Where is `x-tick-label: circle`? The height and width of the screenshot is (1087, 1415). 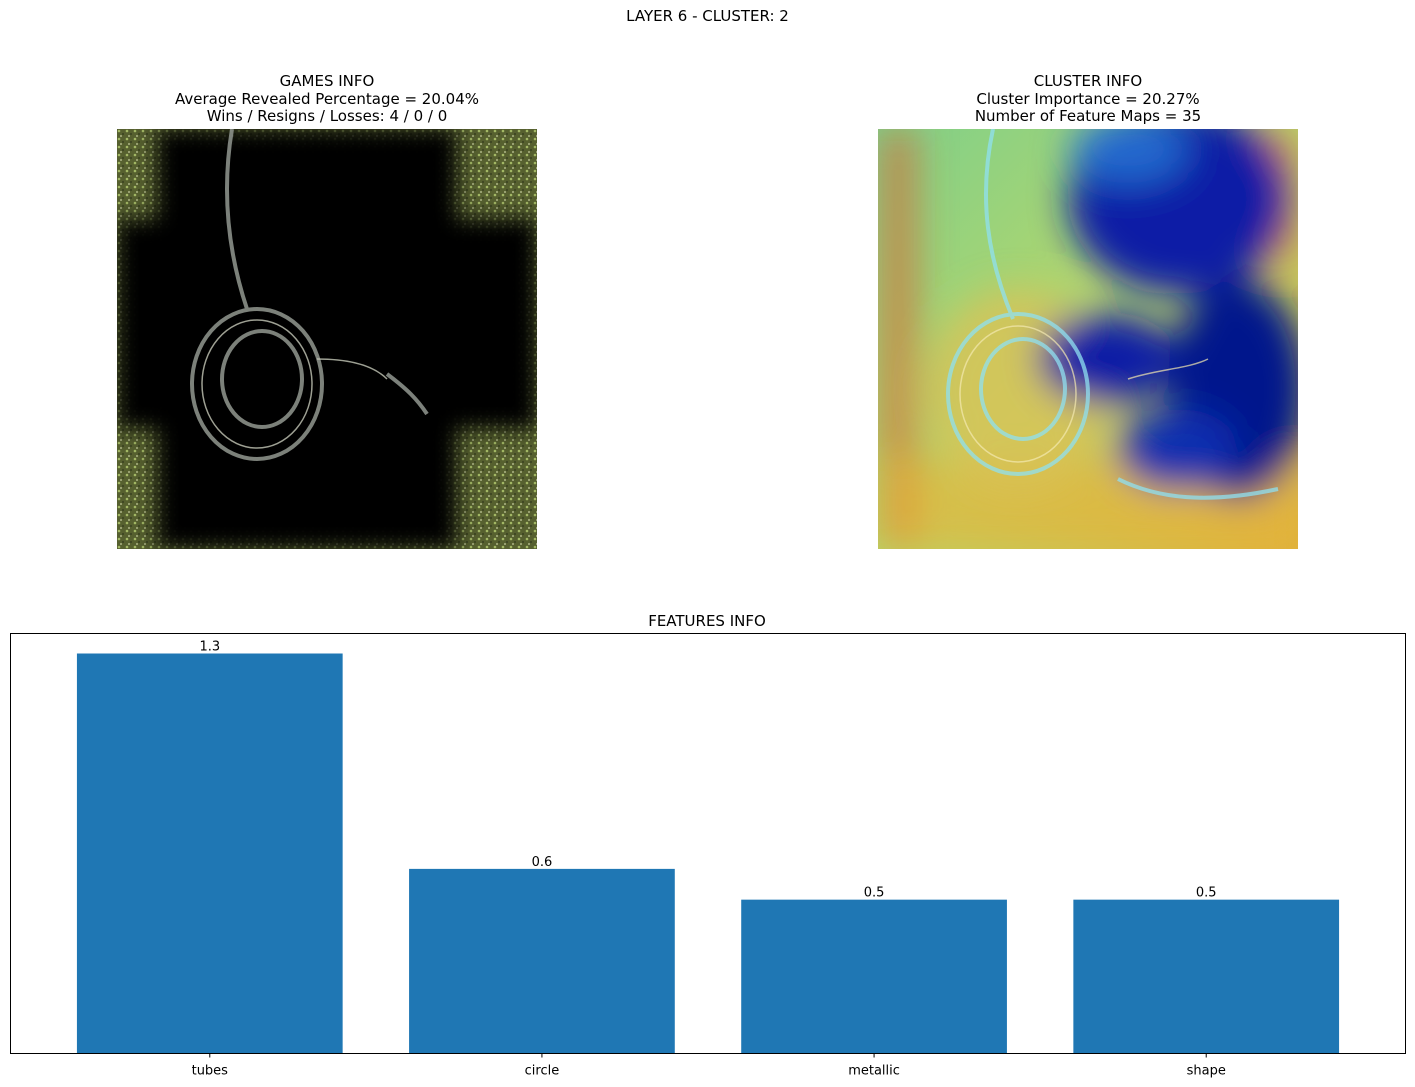
x-tick-label: circle is located at coordinates (542, 1071).